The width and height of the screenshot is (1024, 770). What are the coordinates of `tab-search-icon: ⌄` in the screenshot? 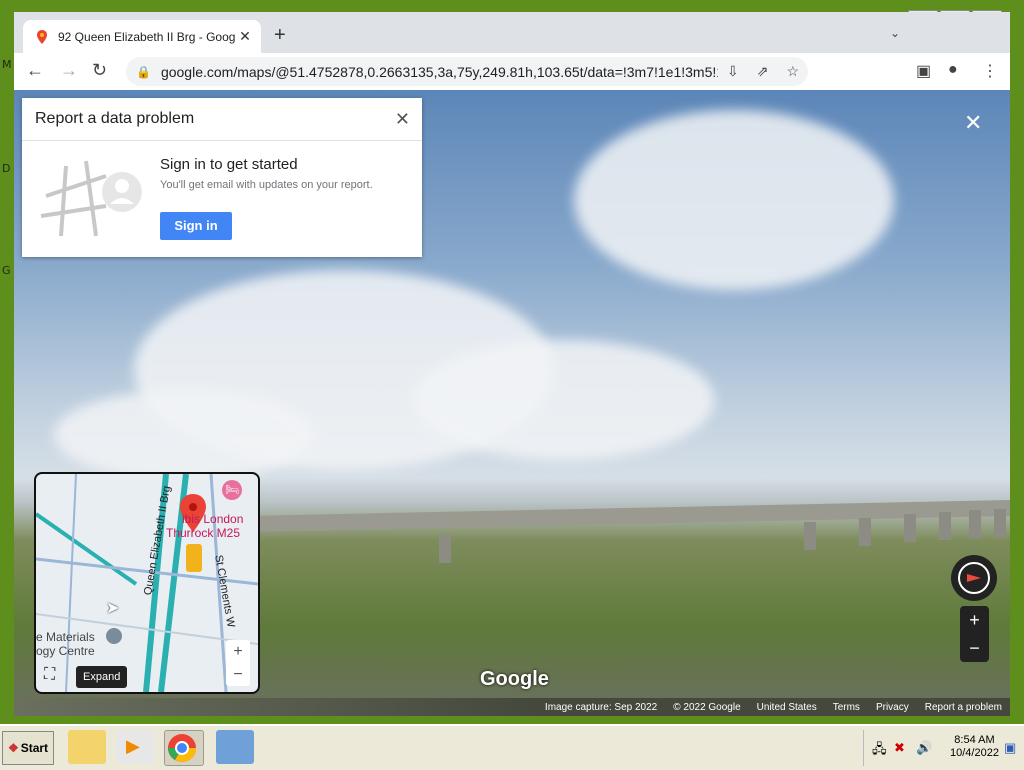 It's located at (895, 33).